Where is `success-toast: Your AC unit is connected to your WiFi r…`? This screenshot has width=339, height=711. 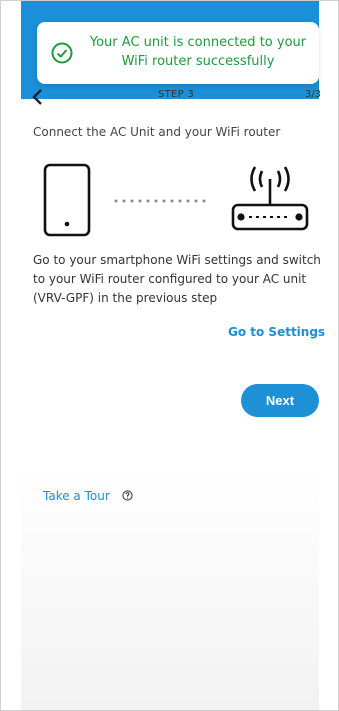 success-toast: Your AC unit is connected to your WiFi r… is located at coordinates (178, 53).